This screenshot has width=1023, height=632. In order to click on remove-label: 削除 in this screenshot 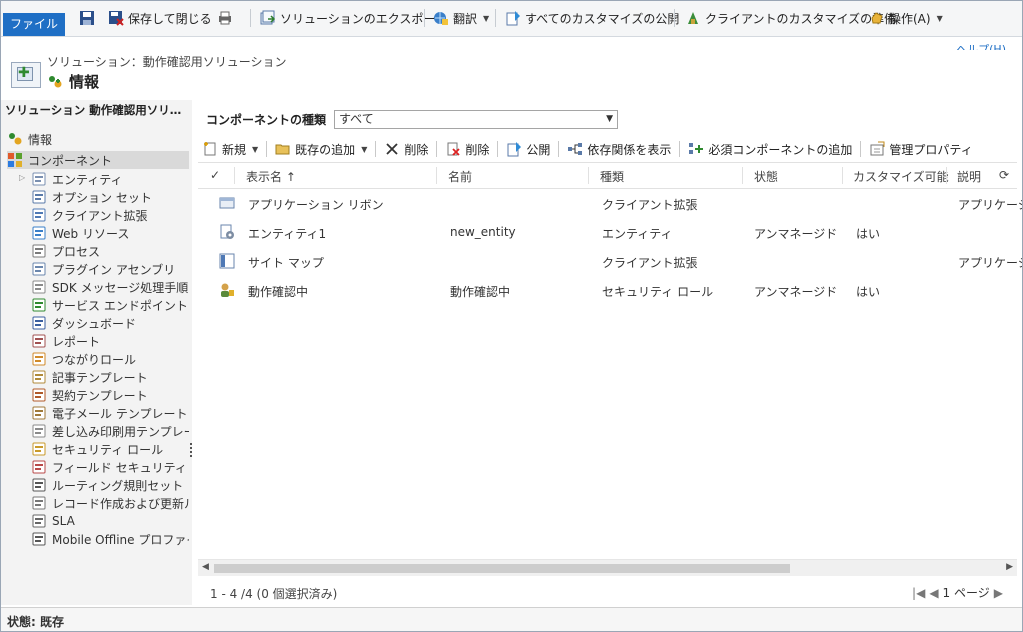, I will do `click(416, 149)`.